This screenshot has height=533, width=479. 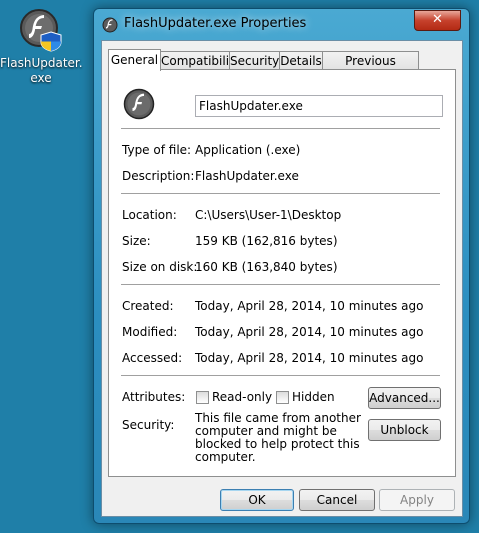 I want to click on description-label: Description:, so click(x=158, y=176).